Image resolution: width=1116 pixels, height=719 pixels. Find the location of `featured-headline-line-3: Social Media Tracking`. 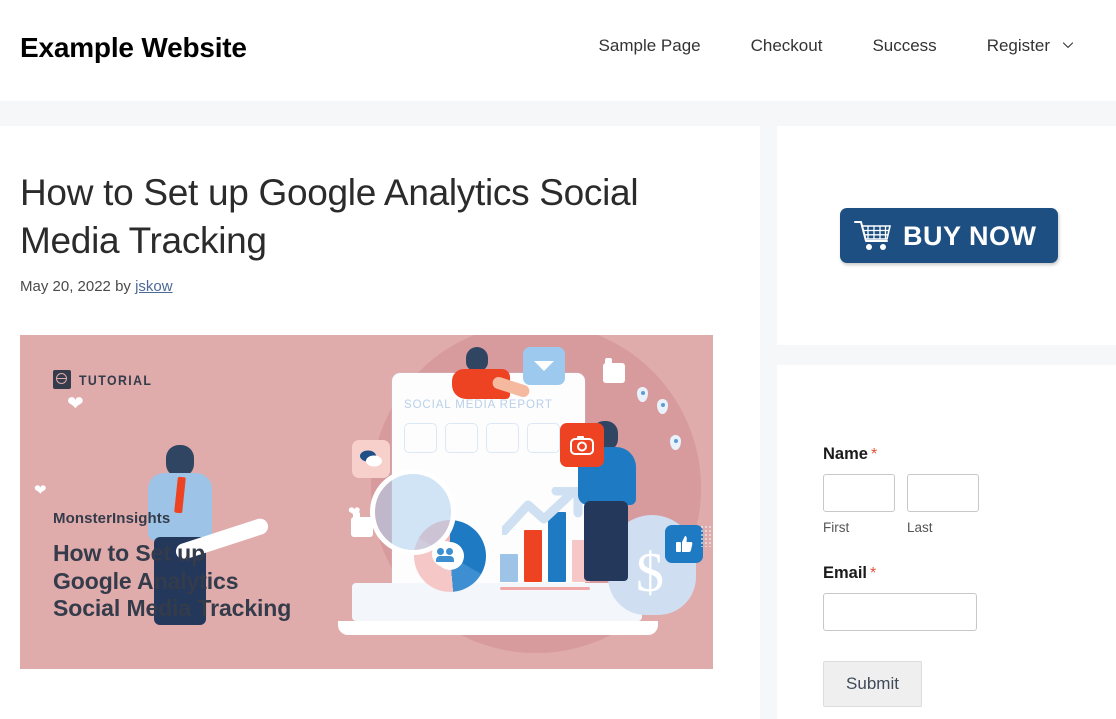

featured-headline-line-3: Social Media Tracking is located at coordinates (172, 608).